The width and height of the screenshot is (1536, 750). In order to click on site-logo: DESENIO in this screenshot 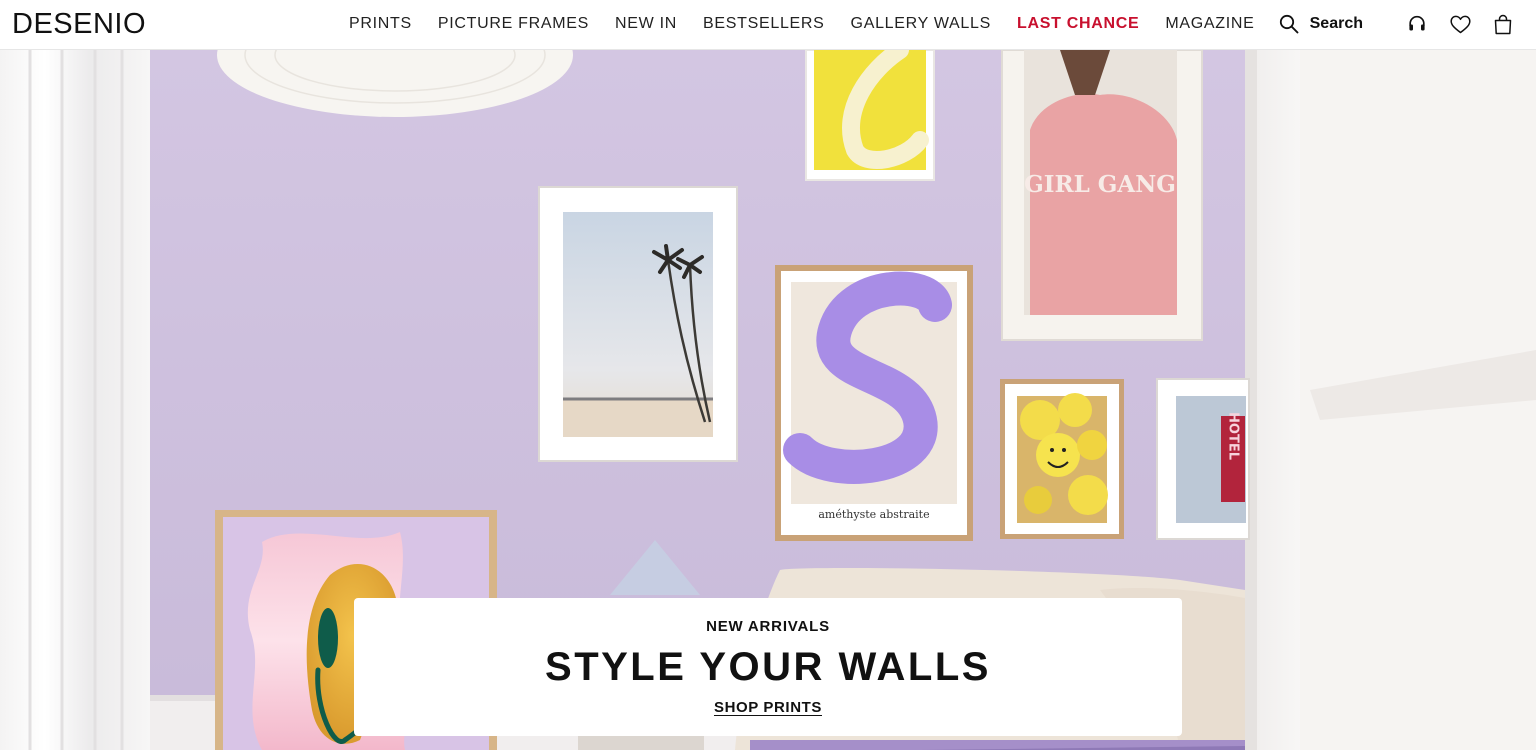, I will do `click(79, 24)`.